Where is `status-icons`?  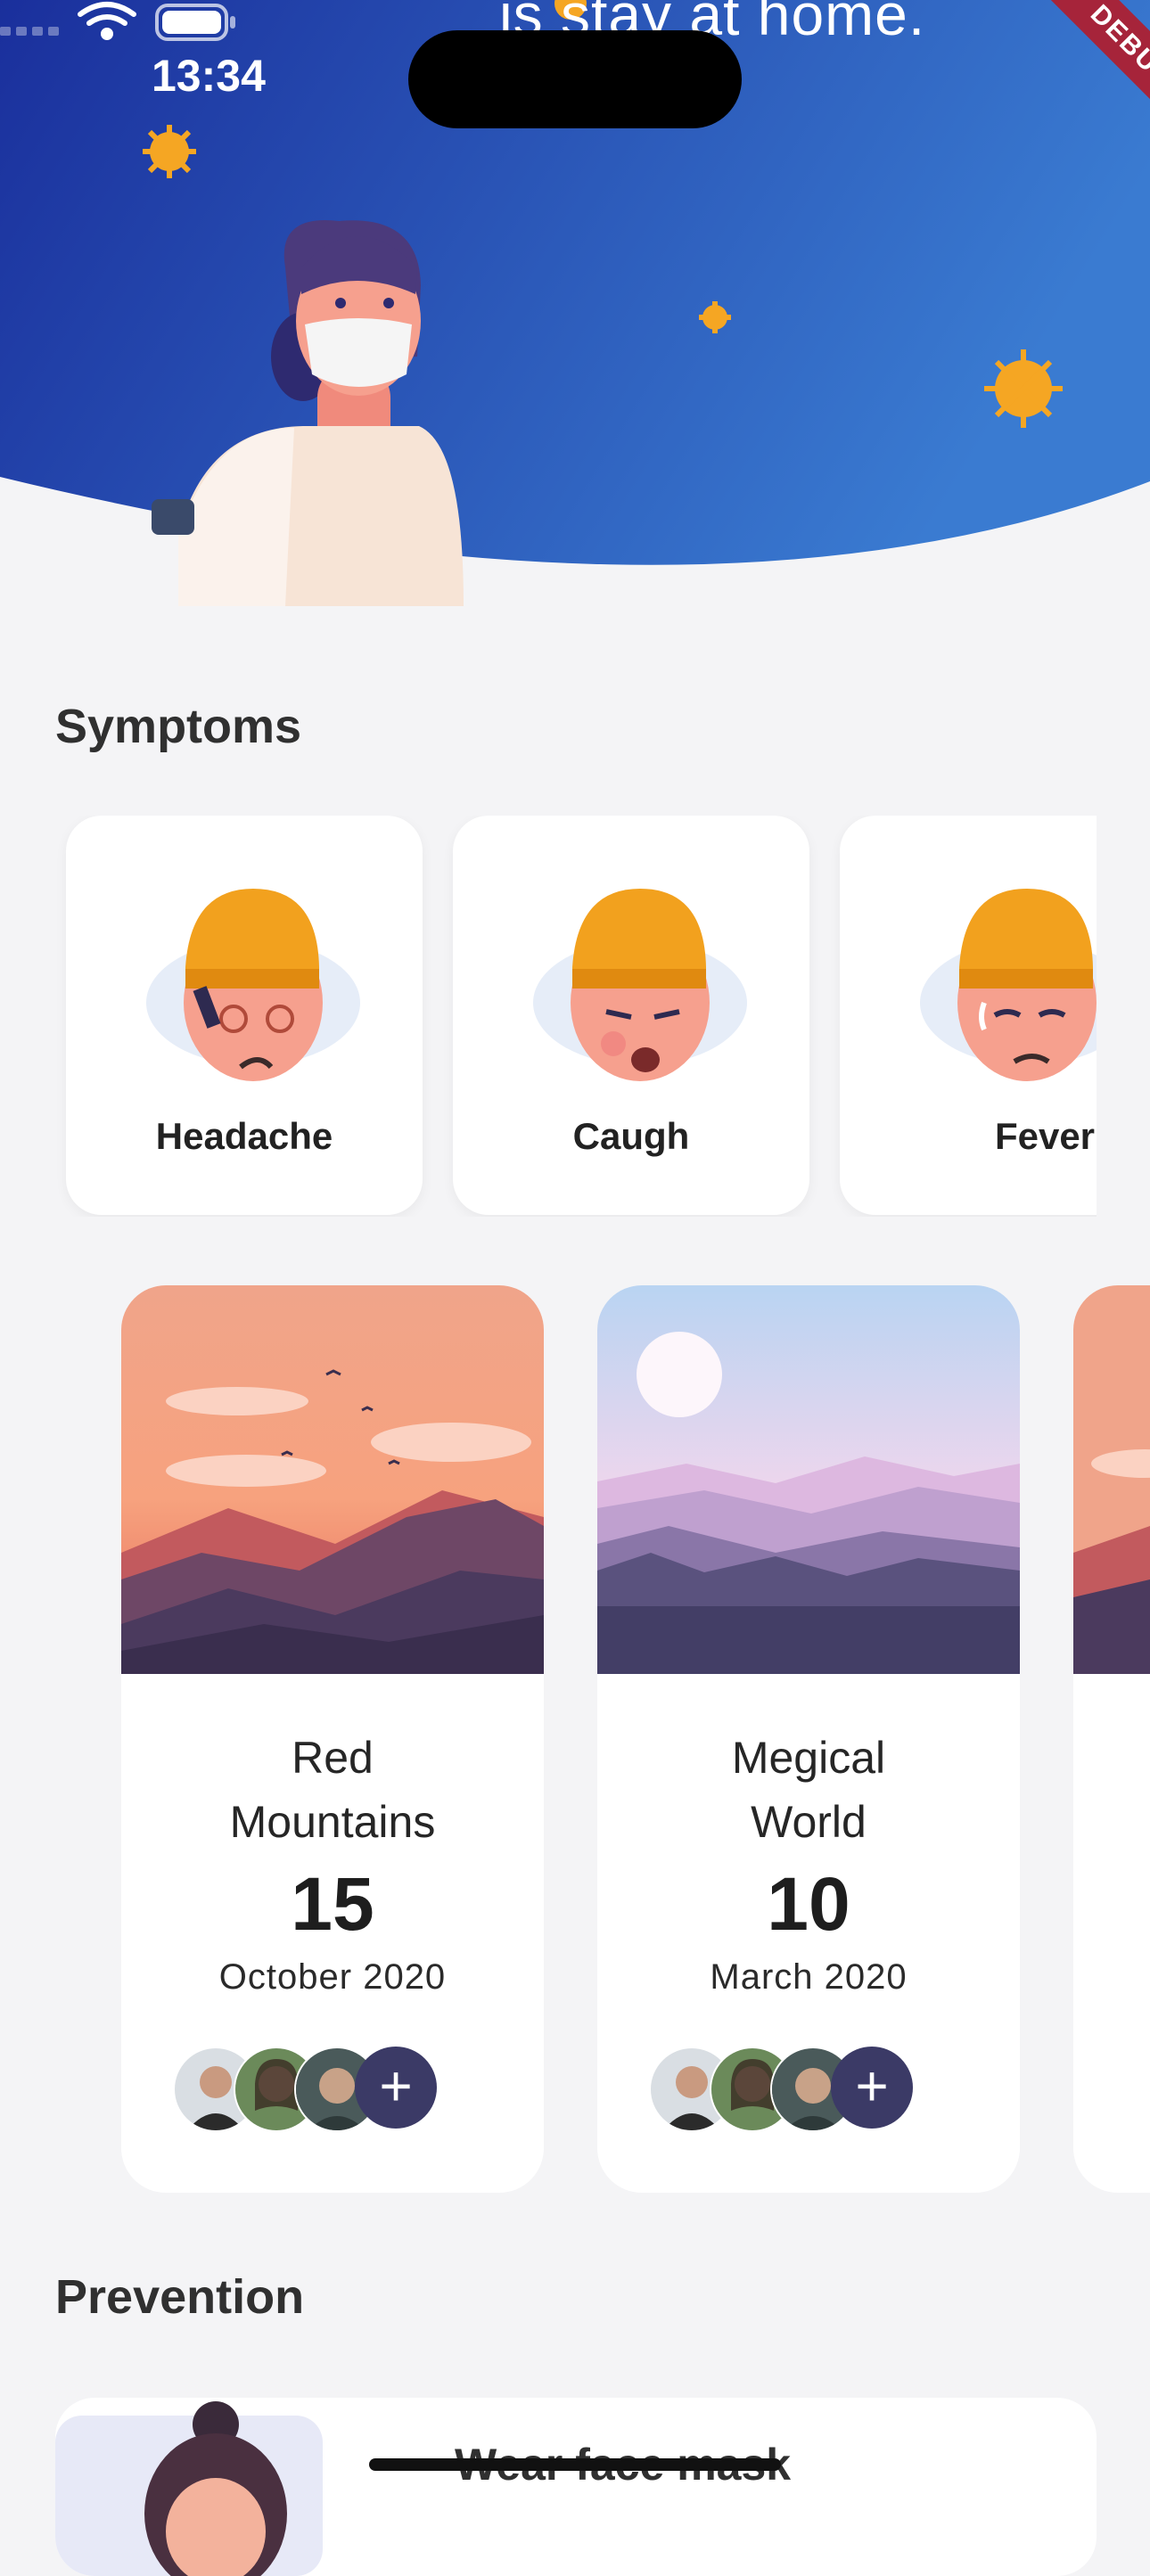
status-icons is located at coordinates (117, 21).